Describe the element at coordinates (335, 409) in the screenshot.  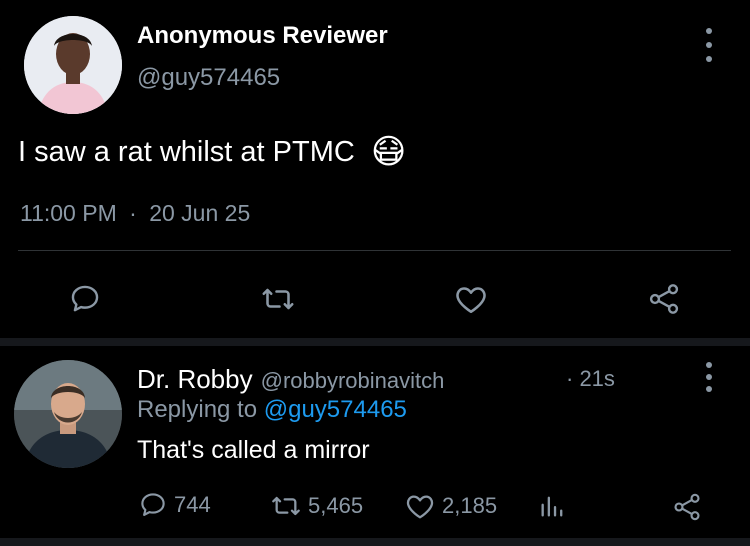
I see `replying-to-handle-link: @guy574465` at that location.